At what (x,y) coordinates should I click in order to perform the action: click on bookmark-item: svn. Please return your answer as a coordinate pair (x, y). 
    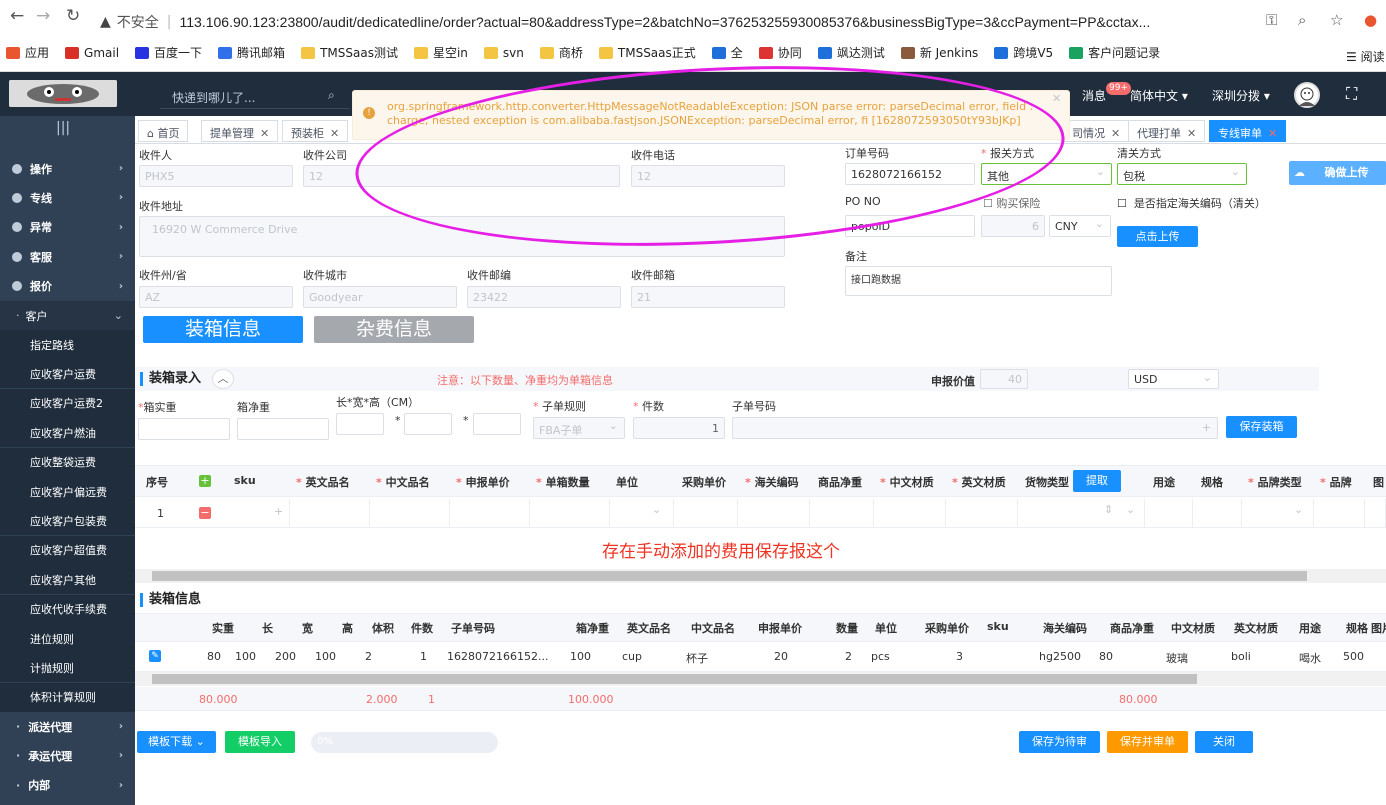
    Looking at the image, I should click on (503, 52).